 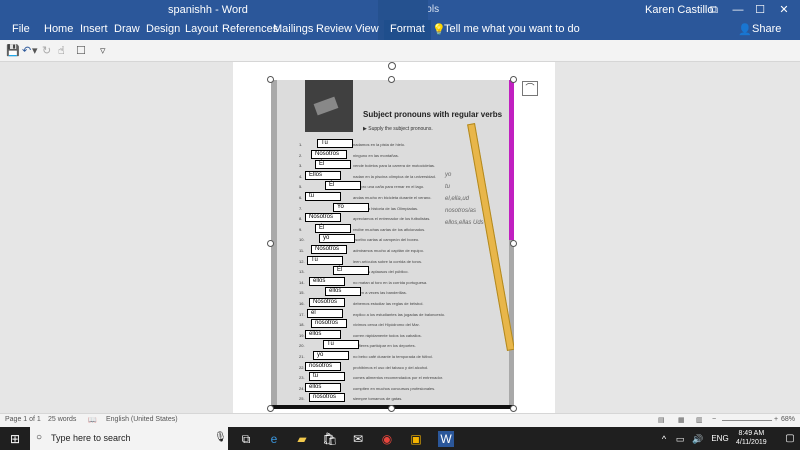 What do you see at coordinates (302, 303) in the screenshot?
I see `row-number: 16.` at bounding box center [302, 303].